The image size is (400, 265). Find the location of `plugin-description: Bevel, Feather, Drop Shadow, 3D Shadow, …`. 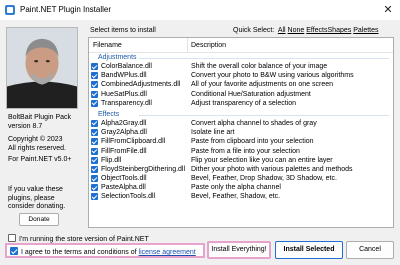

plugin-description: Bevel, Feather, Drop Shadow, 3D Shadow, … is located at coordinates (264, 179).